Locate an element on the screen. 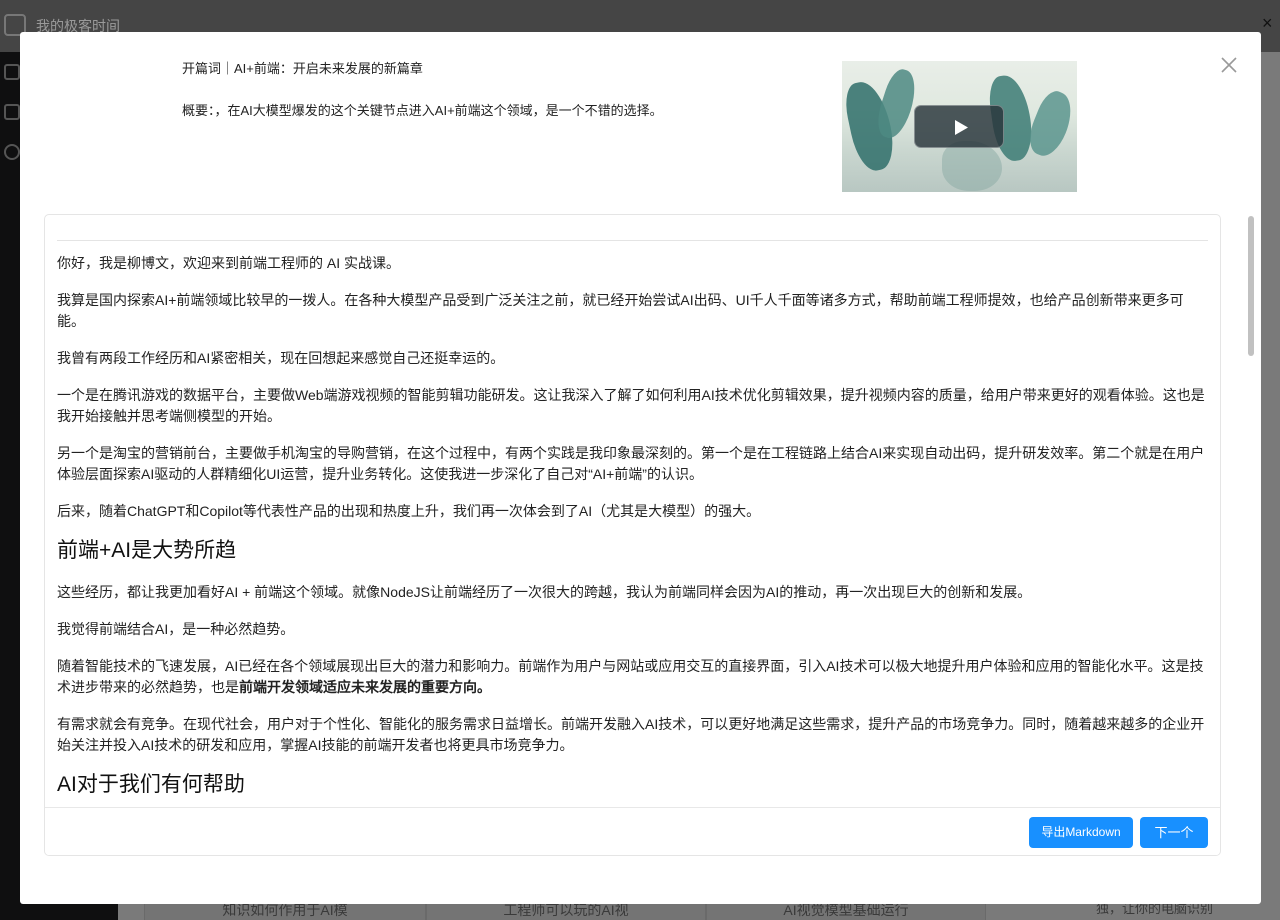 The width and height of the screenshot is (1280, 920). scrollbar-thumb is located at coordinates (1251, 286).